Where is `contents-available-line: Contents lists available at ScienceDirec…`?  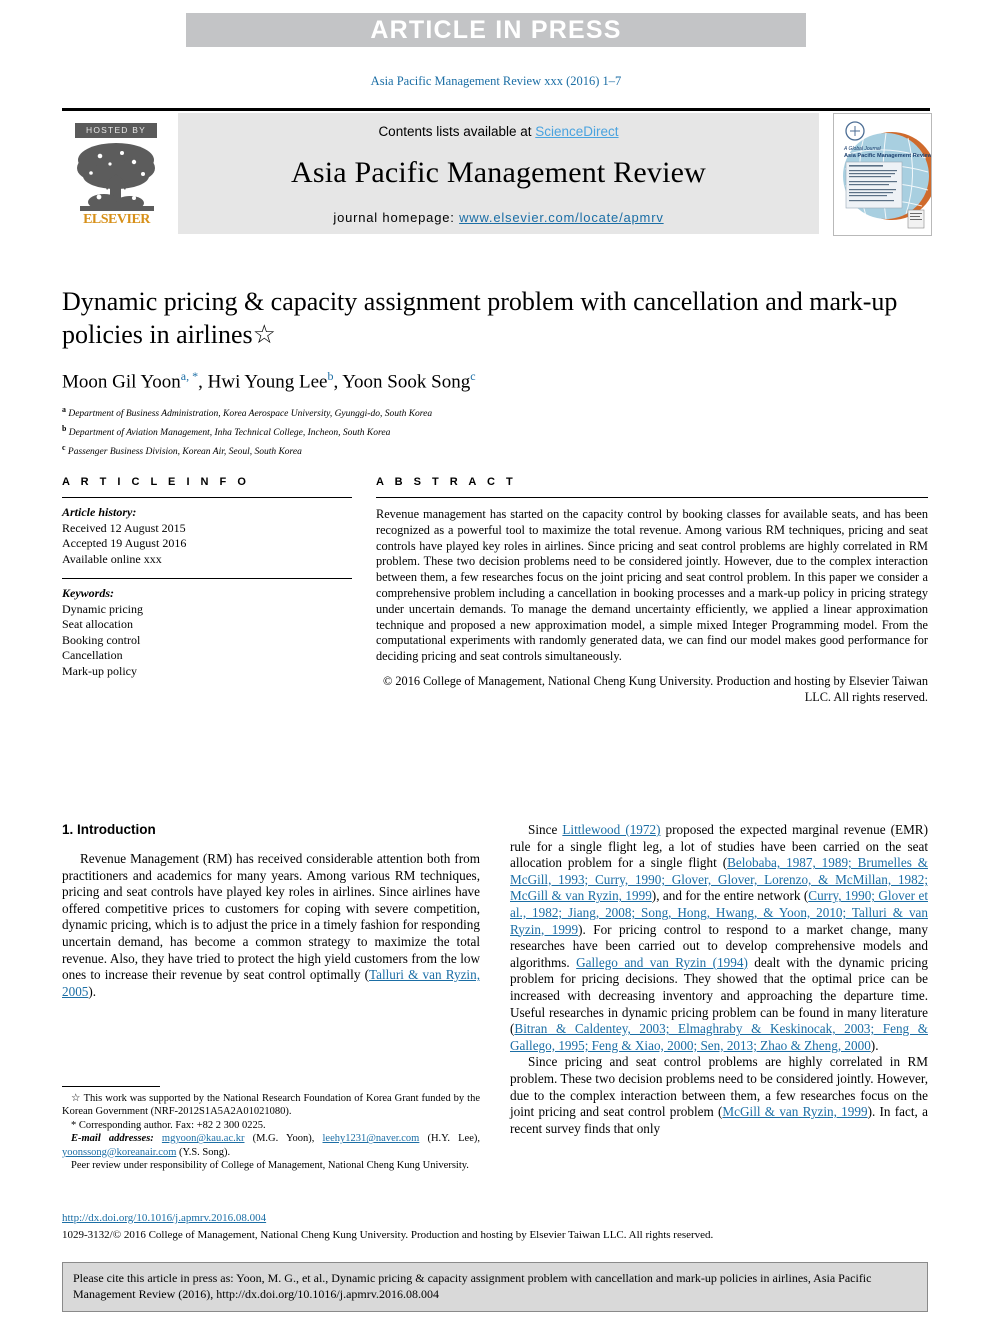
contents-available-line: Contents lists available at ScienceDirec… is located at coordinates (498, 131).